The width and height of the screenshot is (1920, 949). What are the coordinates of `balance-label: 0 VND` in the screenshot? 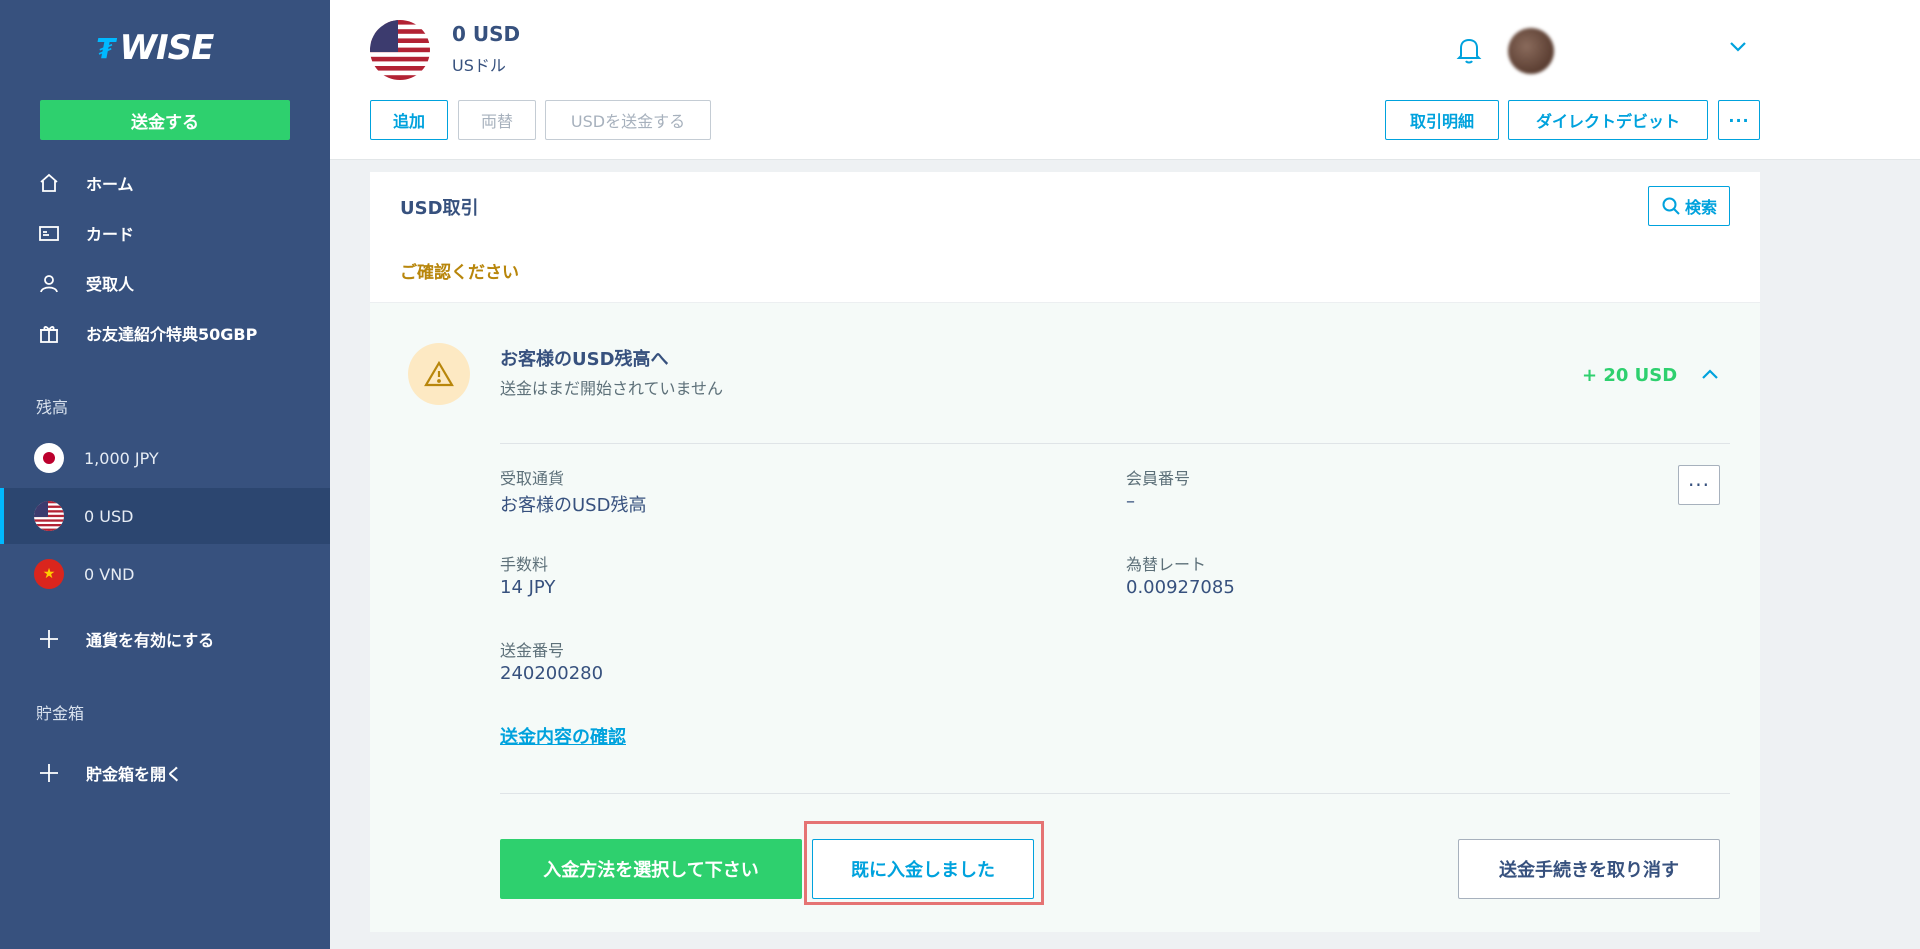 It's located at (109, 574).